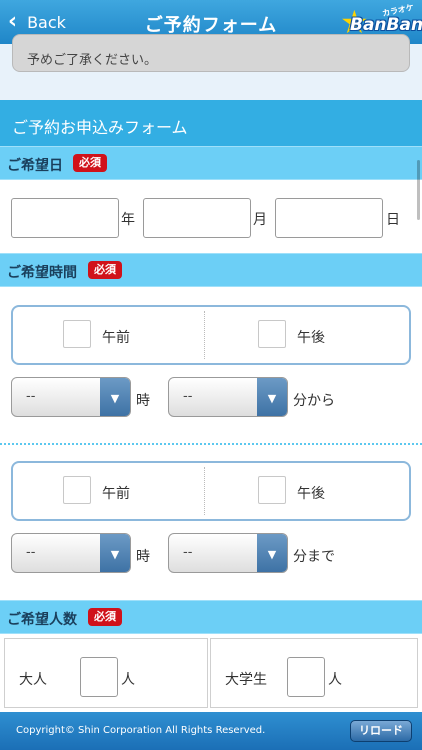  I want to click on adult-cell: 大人 人, so click(106, 673).